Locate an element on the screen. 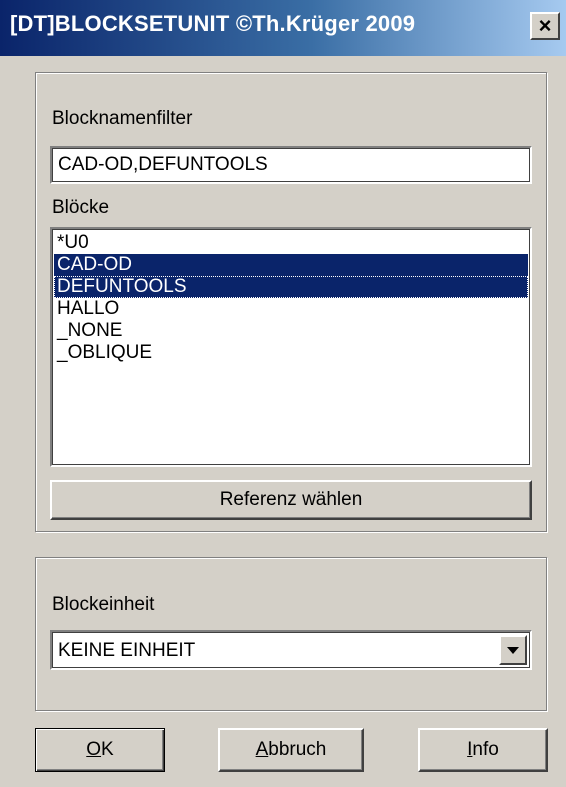 The width and height of the screenshot is (566, 787). info-button: Info is located at coordinates (483, 750).